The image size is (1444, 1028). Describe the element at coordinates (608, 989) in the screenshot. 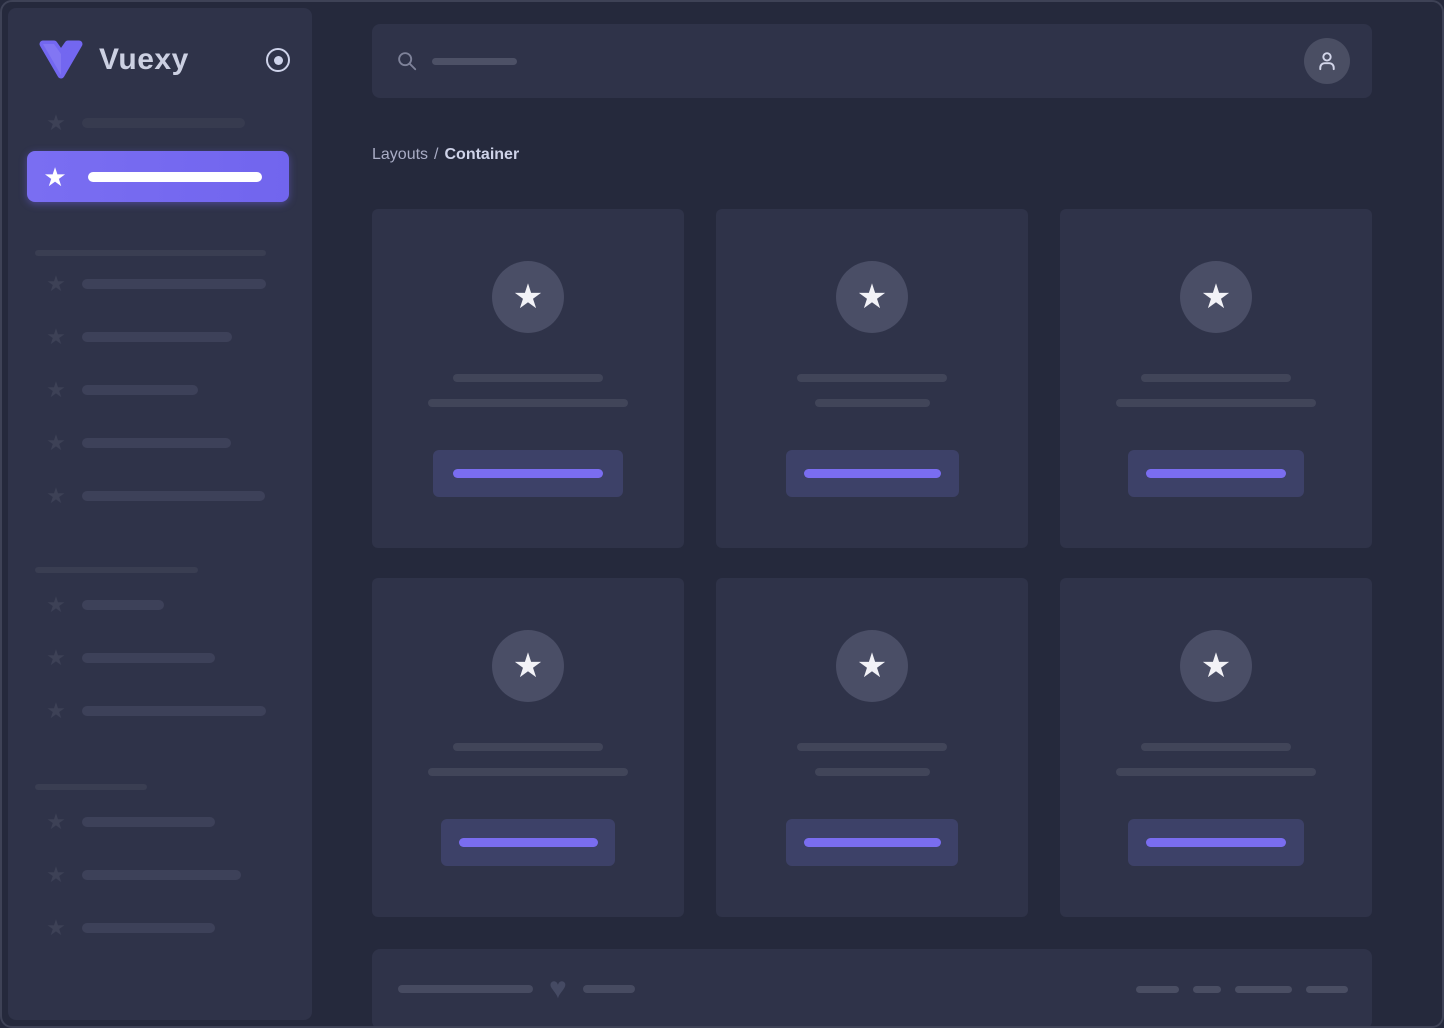

I see `footer-credit-skeleton` at that location.